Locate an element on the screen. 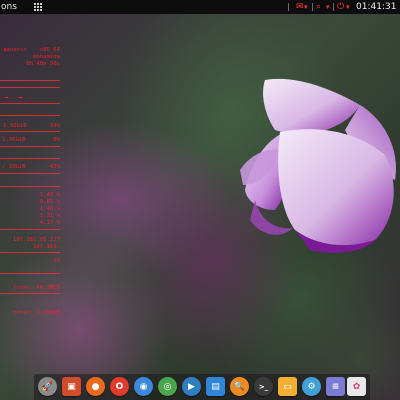 This screenshot has width=400, height=400. kernel-arch: x86_64 is located at coordinates (49, 50).